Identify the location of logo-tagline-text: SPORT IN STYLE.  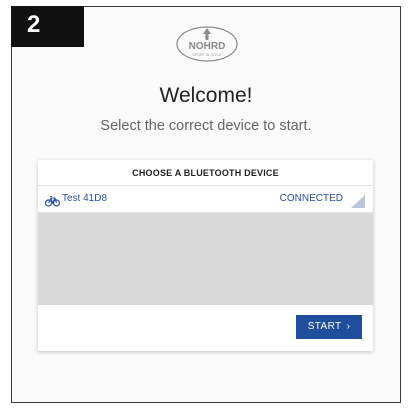
(207, 55).